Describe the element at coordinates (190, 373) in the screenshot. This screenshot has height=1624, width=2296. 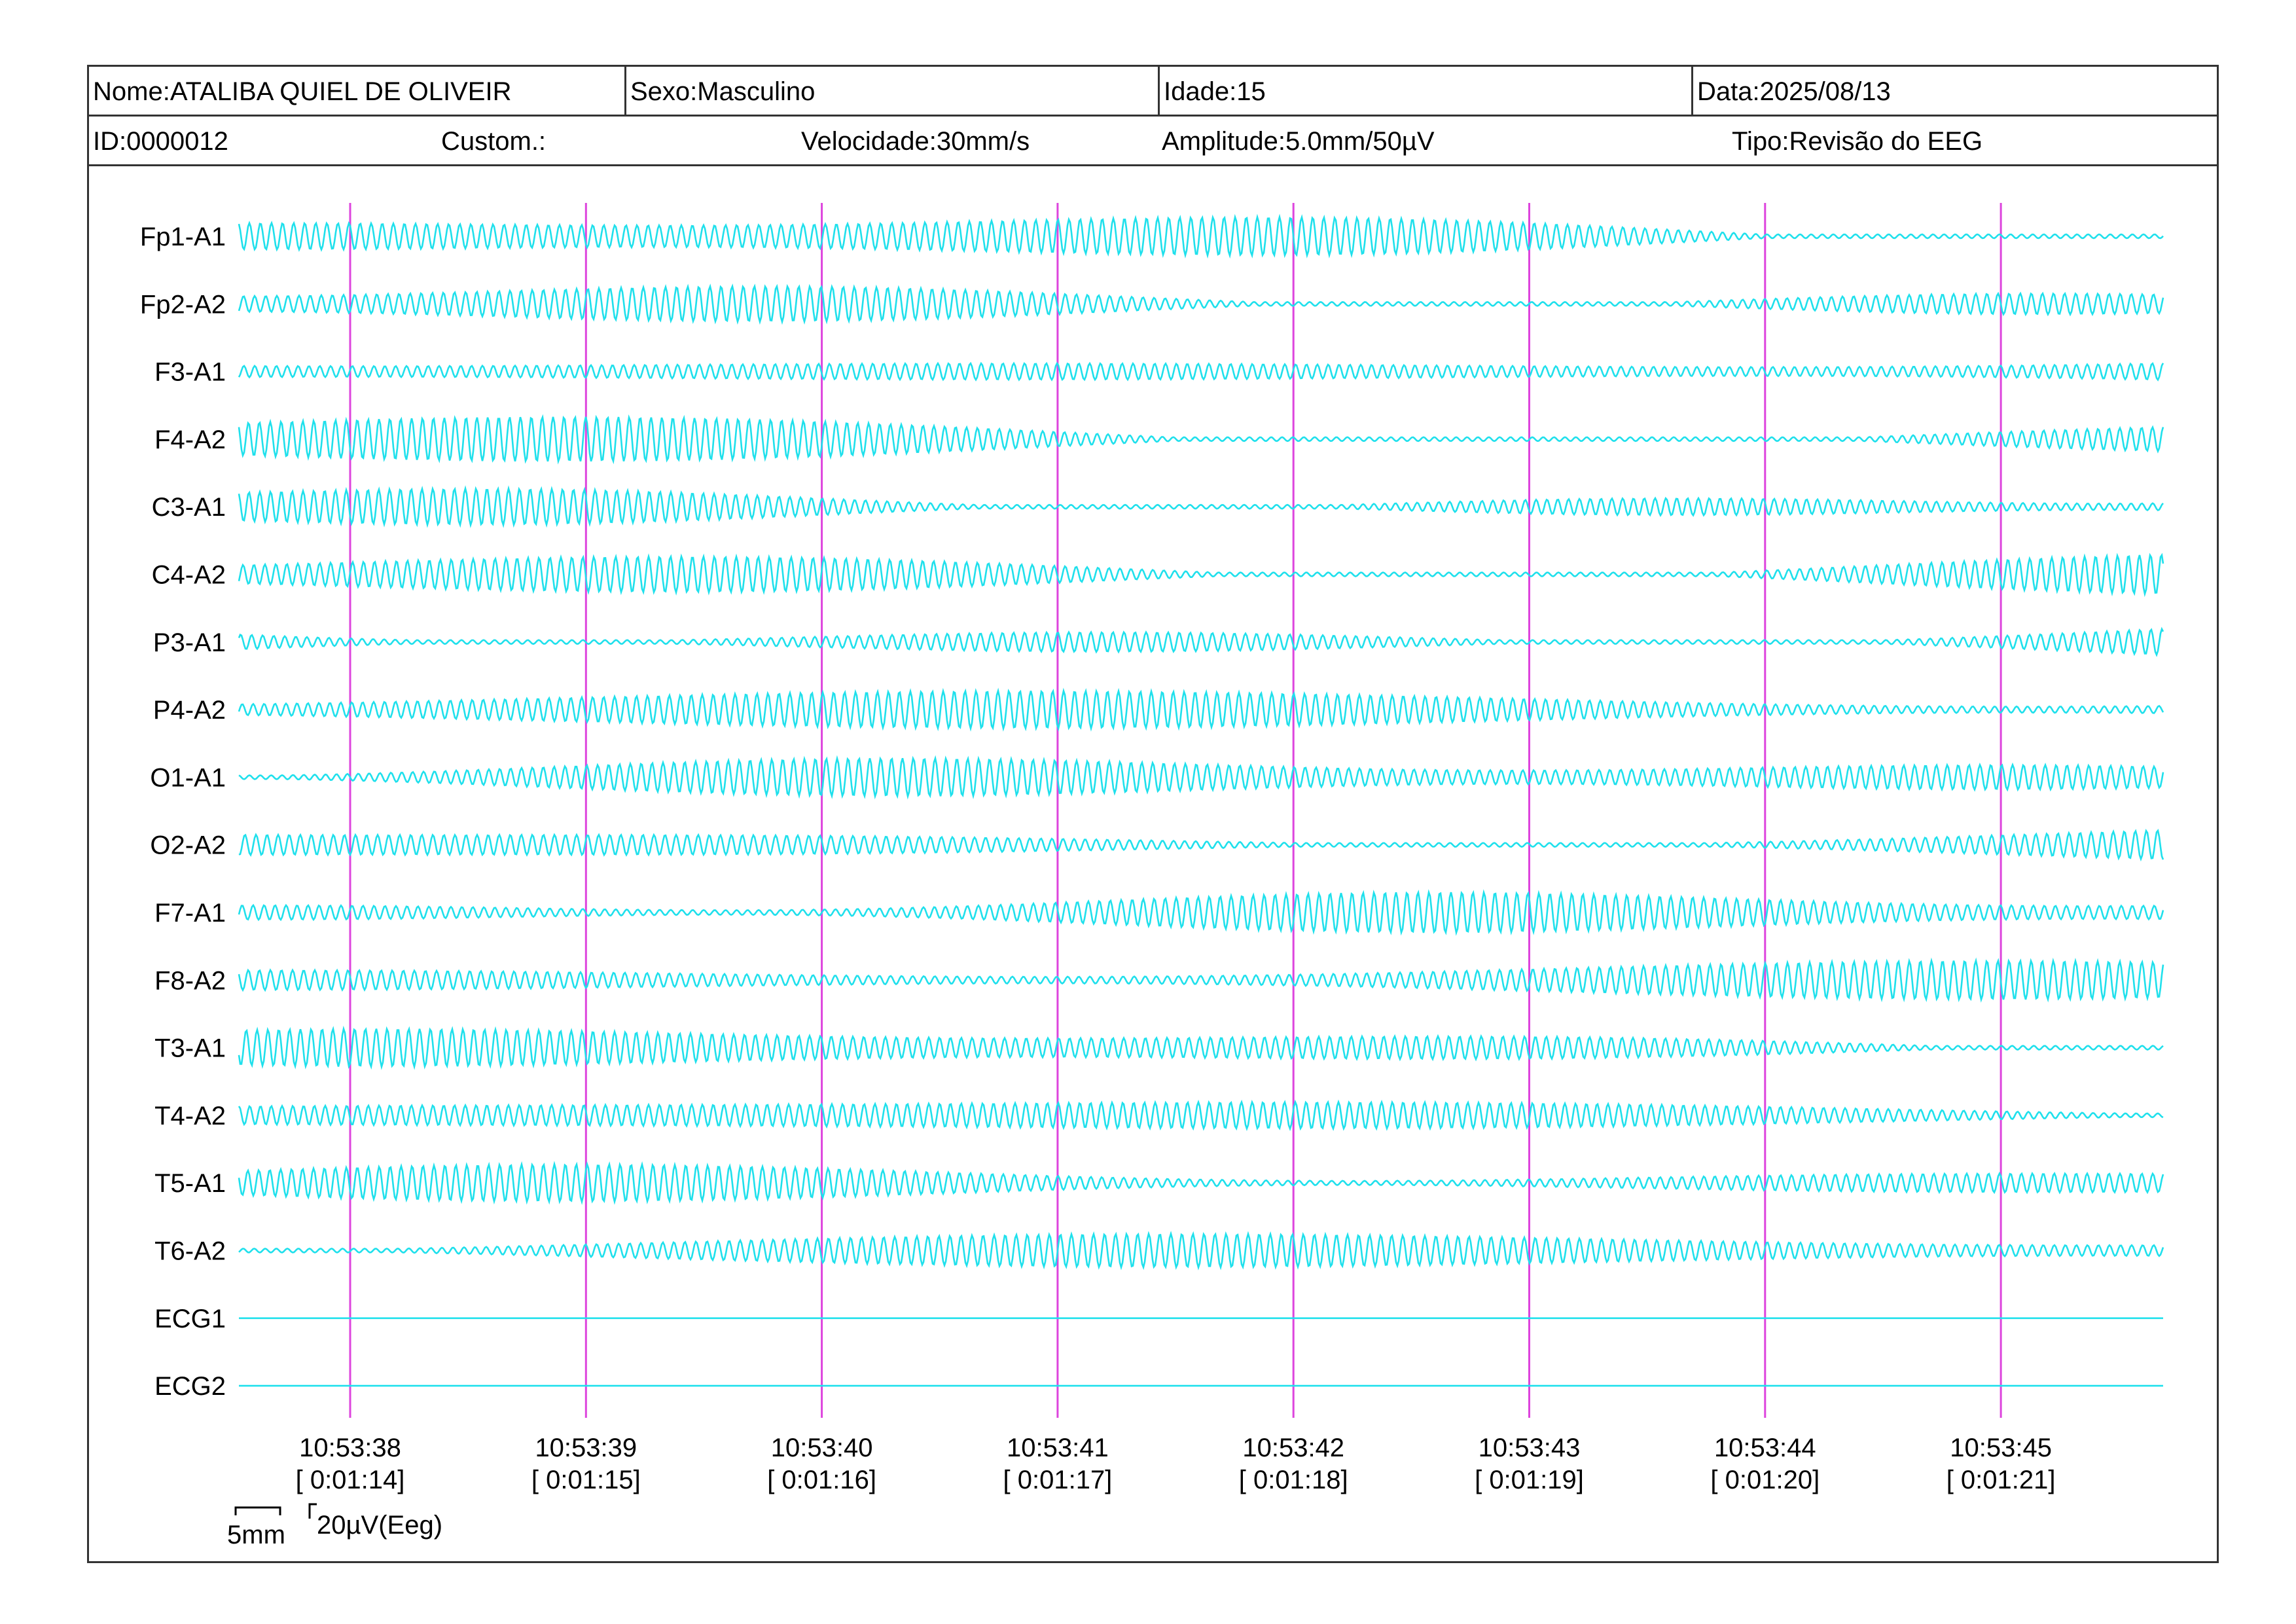
I see `channel-label: F3-A1` at that location.